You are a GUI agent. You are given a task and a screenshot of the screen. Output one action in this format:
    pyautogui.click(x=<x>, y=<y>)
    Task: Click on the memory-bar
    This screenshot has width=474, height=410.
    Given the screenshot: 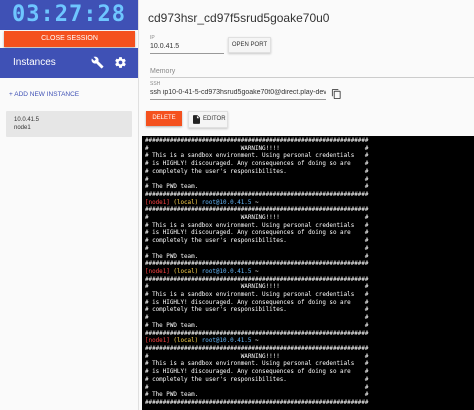 What is the action you would take?
    pyautogui.click(x=312, y=77)
    